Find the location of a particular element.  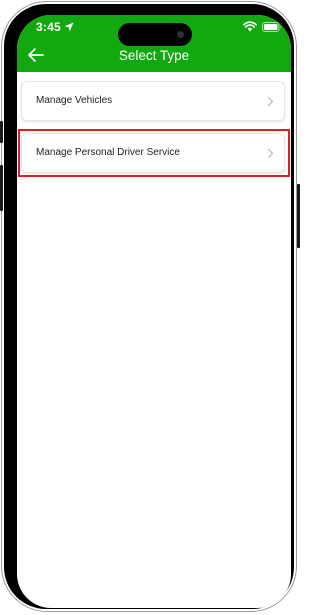

camera-lens is located at coordinates (180, 34).